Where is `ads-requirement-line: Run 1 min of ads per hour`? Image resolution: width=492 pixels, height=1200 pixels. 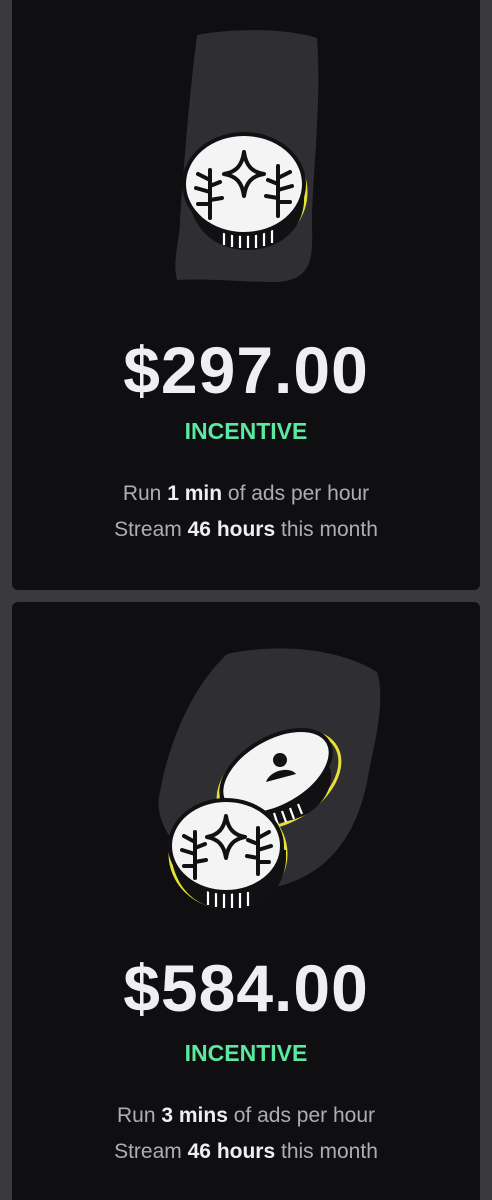
ads-requirement-line: Run 1 min of ads per hour is located at coordinates (246, 493).